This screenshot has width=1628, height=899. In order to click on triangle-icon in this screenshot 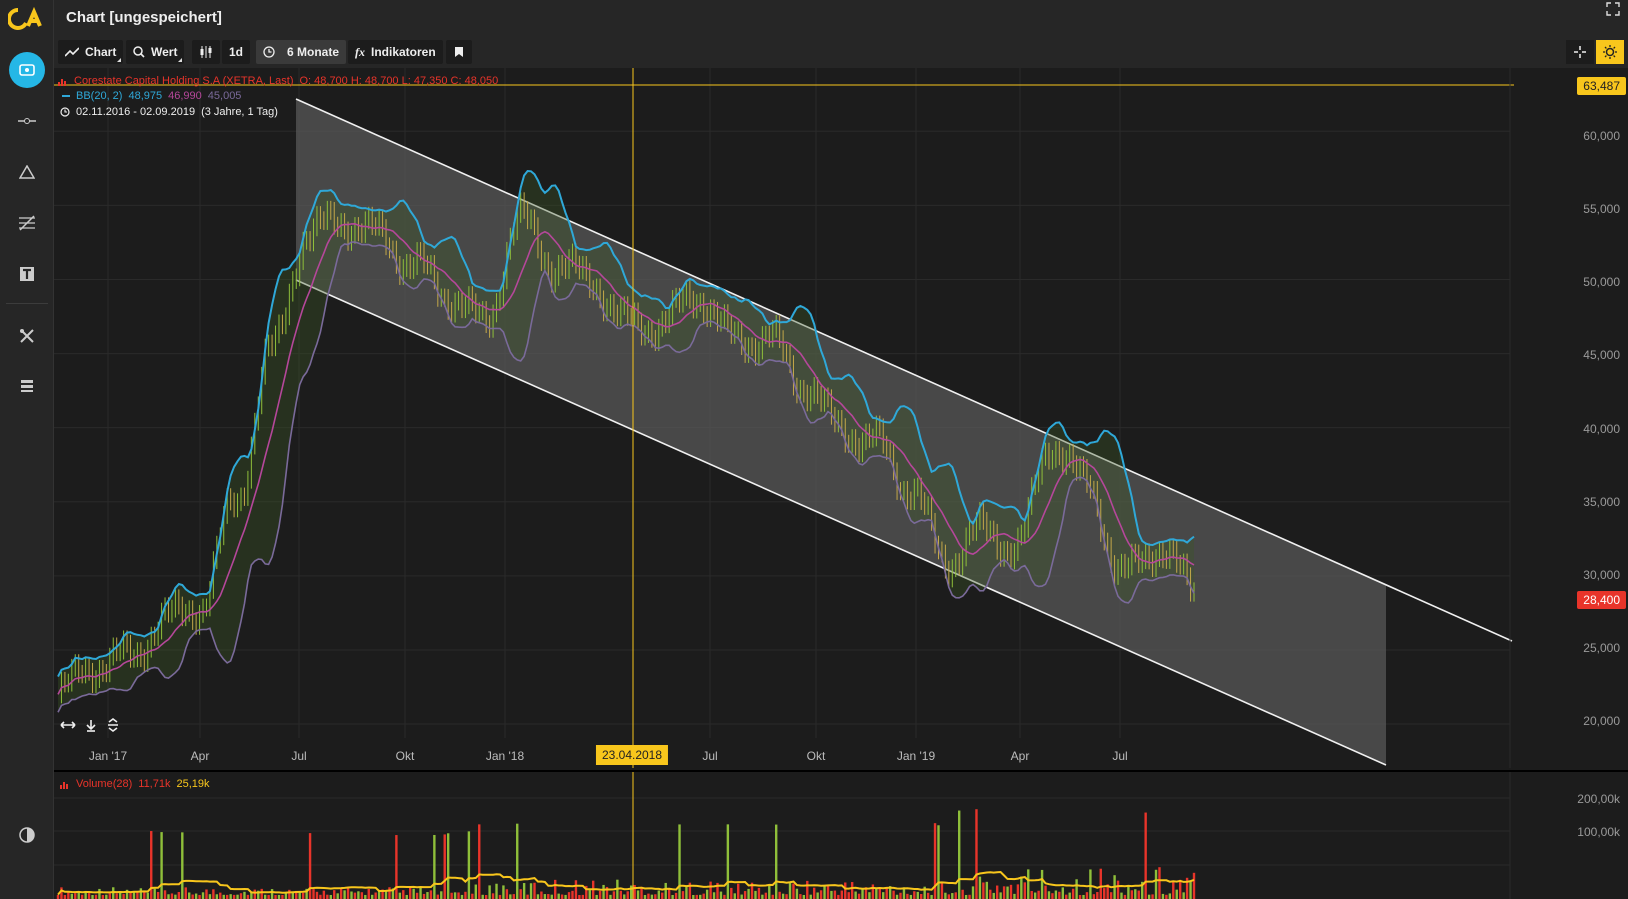, I will do `click(27, 172)`.